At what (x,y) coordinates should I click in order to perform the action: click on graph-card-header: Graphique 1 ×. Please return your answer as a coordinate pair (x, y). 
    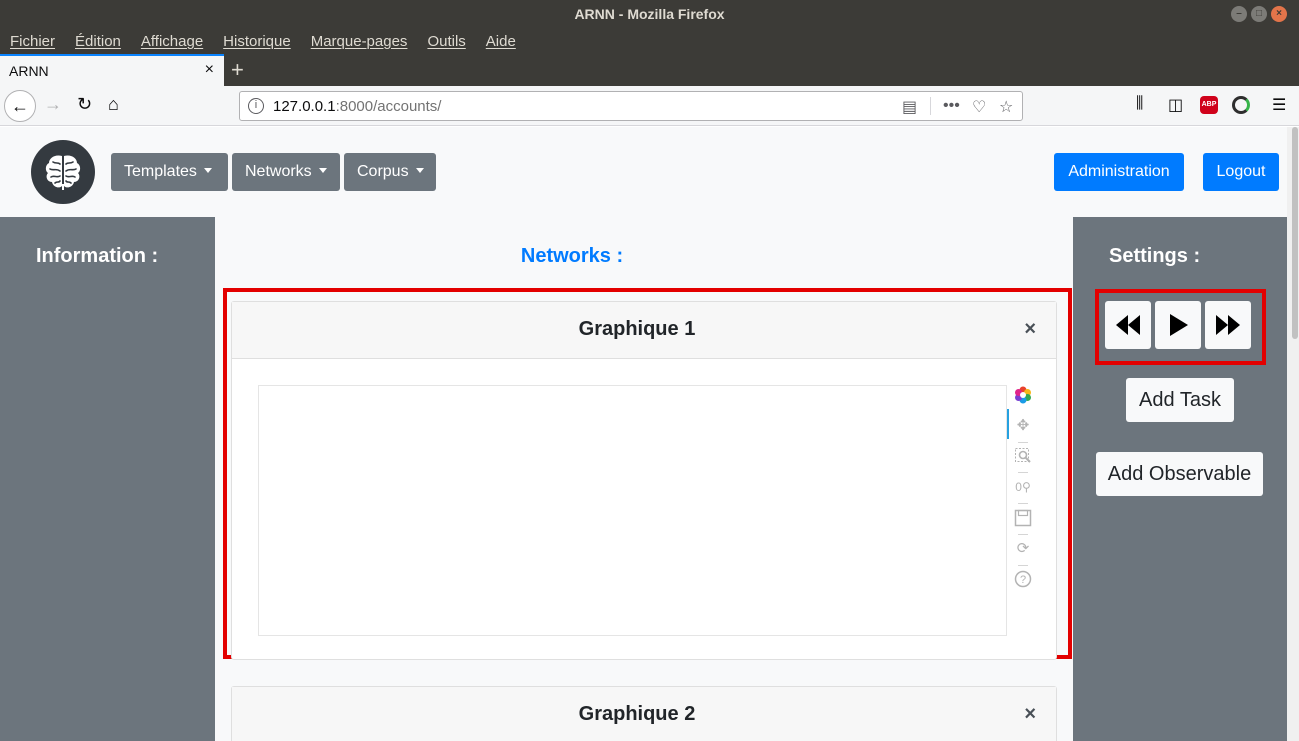
    Looking at the image, I should click on (644, 330).